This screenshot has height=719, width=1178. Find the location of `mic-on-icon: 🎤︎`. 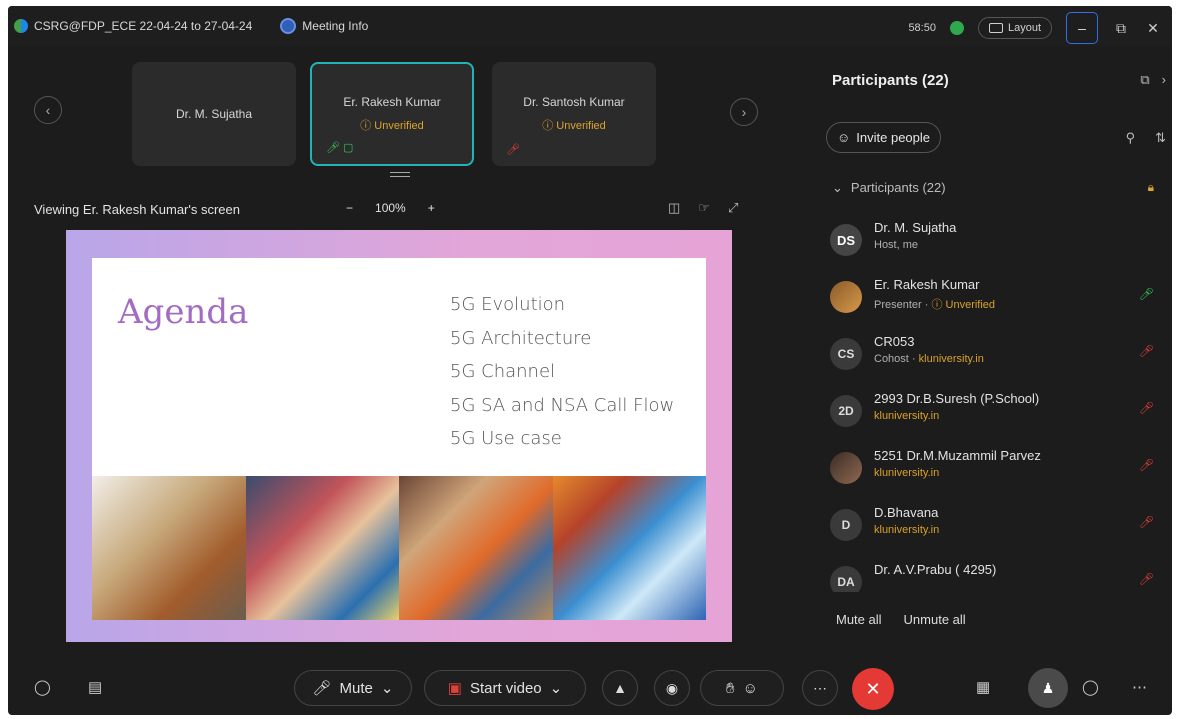

mic-on-icon: 🎤︎ is located at coordinates (1146, 294).